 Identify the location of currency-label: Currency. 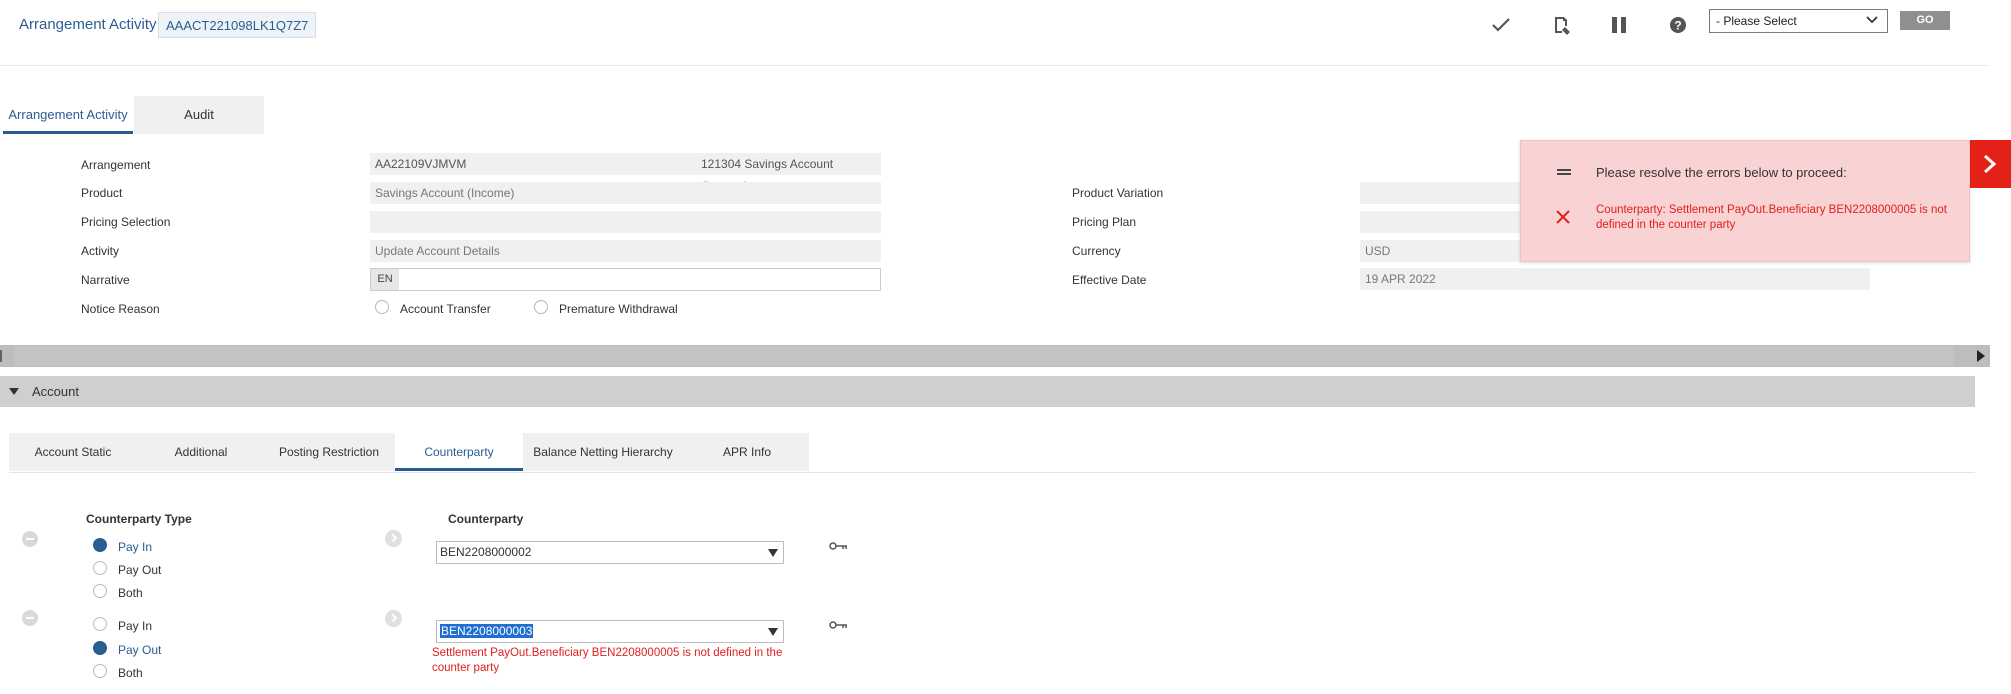
(1096, 251).